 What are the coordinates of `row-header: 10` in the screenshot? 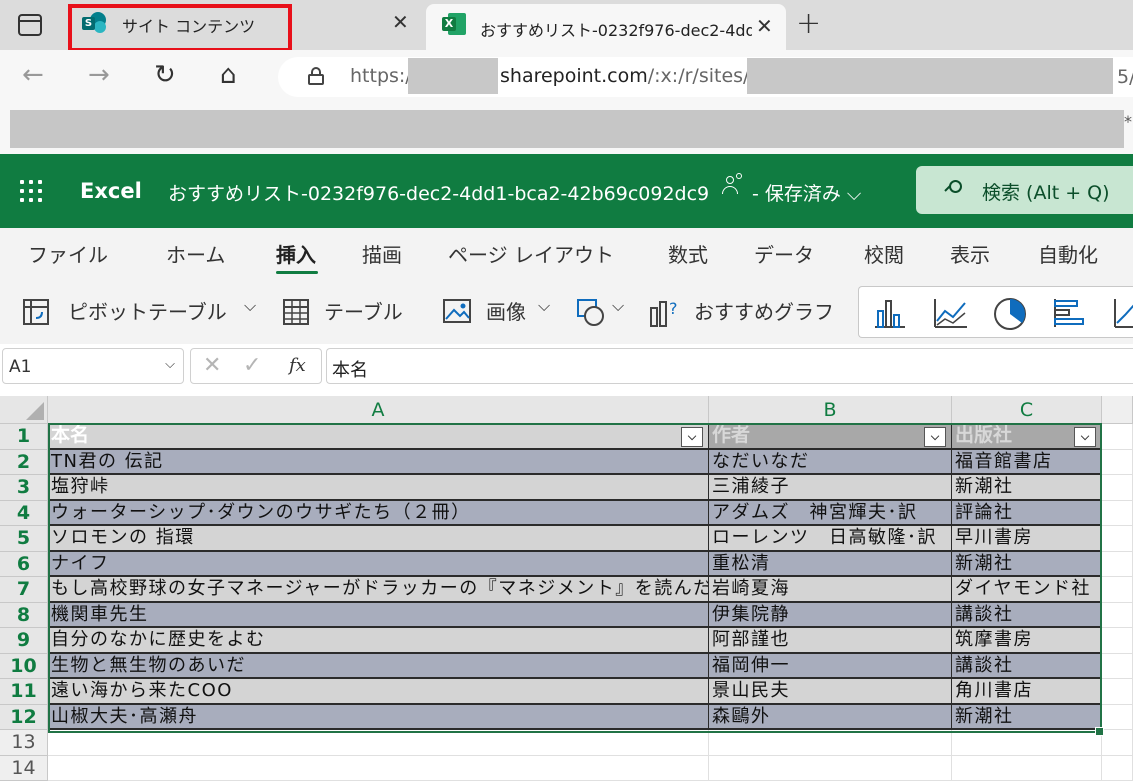 It's located at (24, 666).